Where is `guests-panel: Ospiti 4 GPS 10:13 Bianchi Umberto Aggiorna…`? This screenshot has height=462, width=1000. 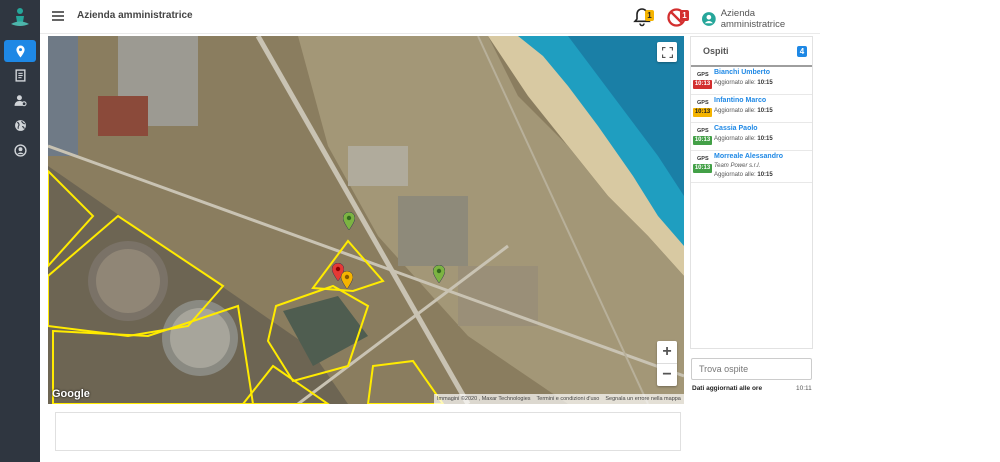 guests-panel: Ospiti 4 GPS 10:13 Bianchi Umberto Aggiorna… is located at coordinates (751, 192).